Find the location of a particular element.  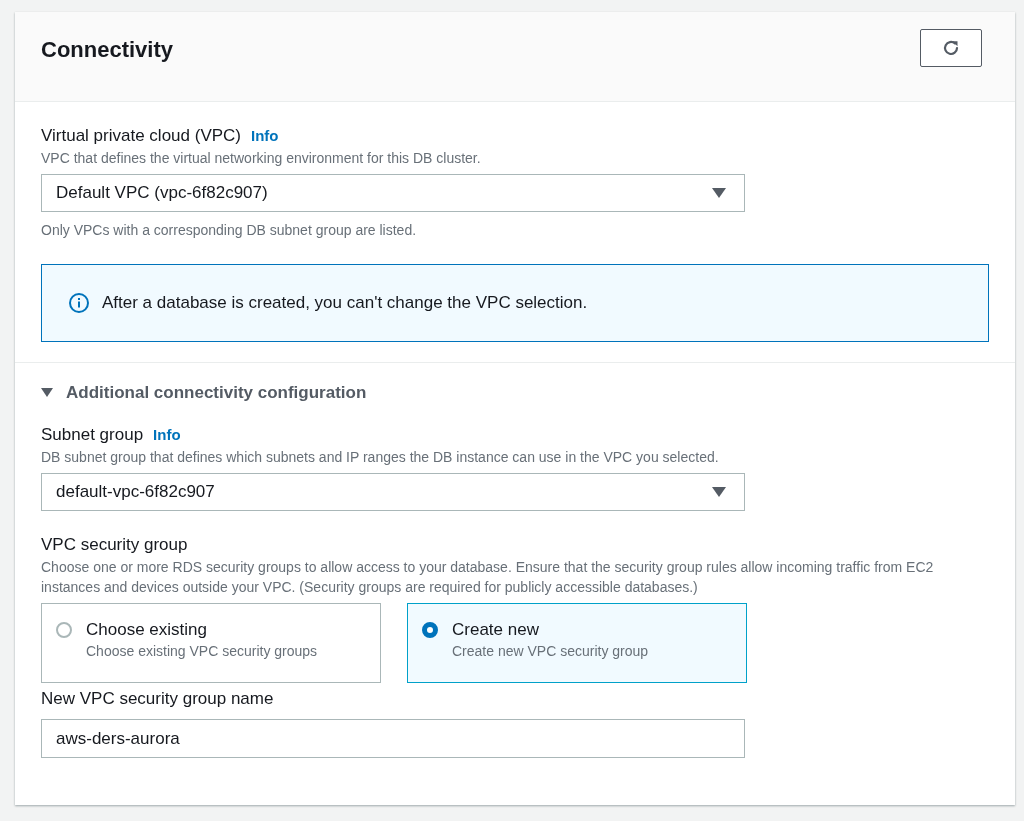

panel-title: Connectivity is located at coordinates (107, 49).